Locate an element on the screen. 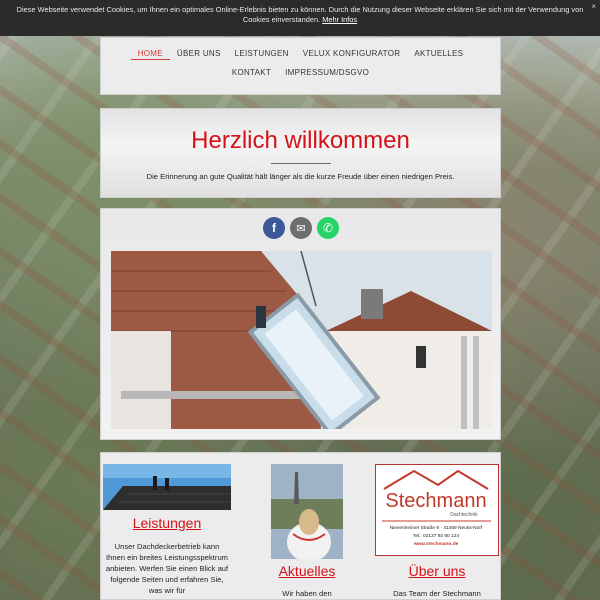  share-buttons: f ✉ ✆ is located at coordinates (301, 228).